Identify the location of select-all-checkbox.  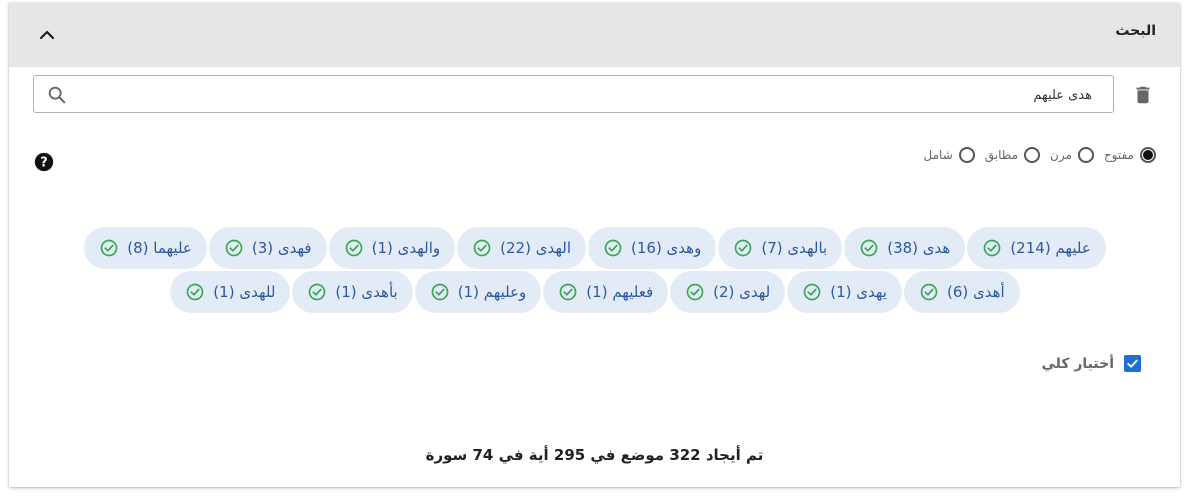
(1132, 363).